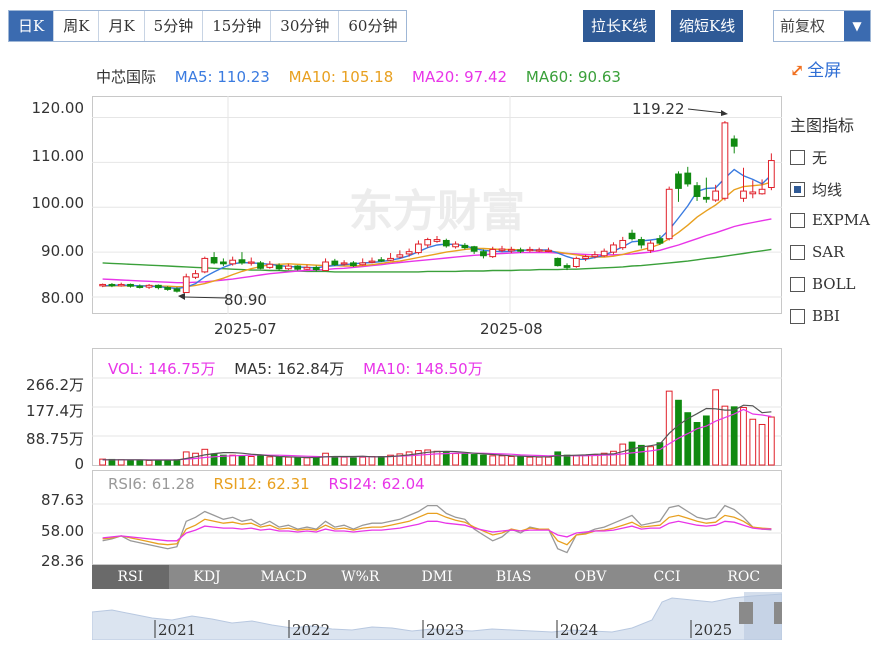 This screenshot has width=876, height=648. What do you see at coordinates (511, 329) in the screenshot?
I see `date-tick: 2025-08` at bounding box center [511, 329].